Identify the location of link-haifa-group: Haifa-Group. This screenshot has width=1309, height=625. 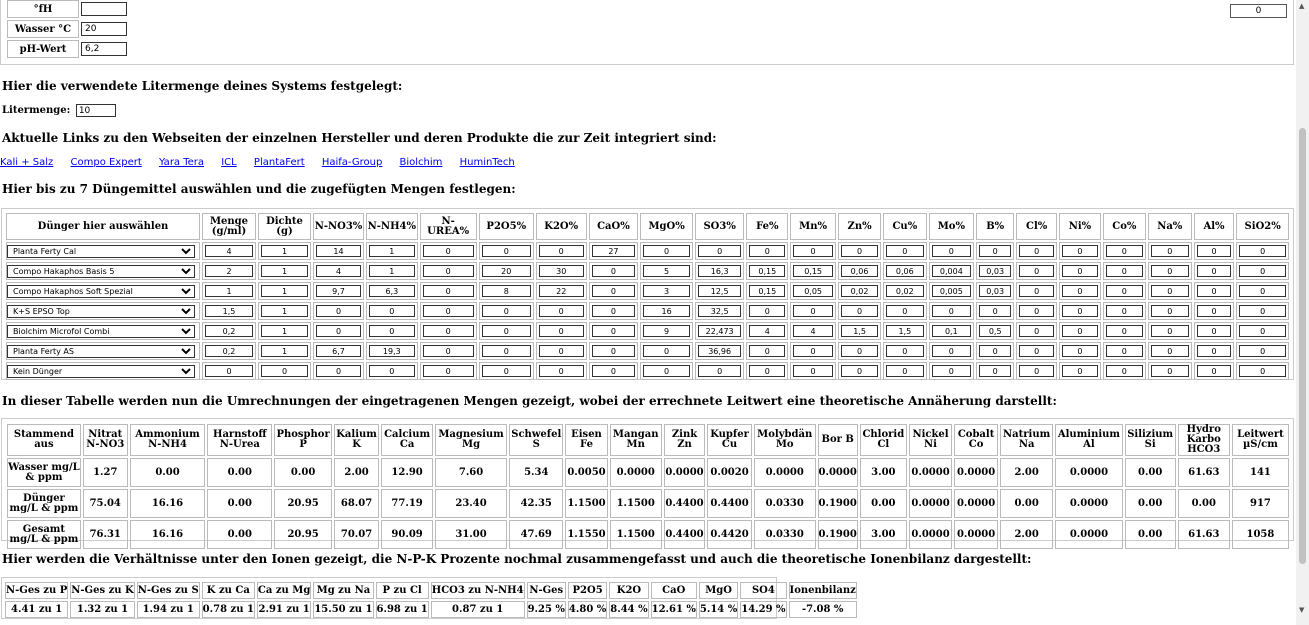
(352, 162).